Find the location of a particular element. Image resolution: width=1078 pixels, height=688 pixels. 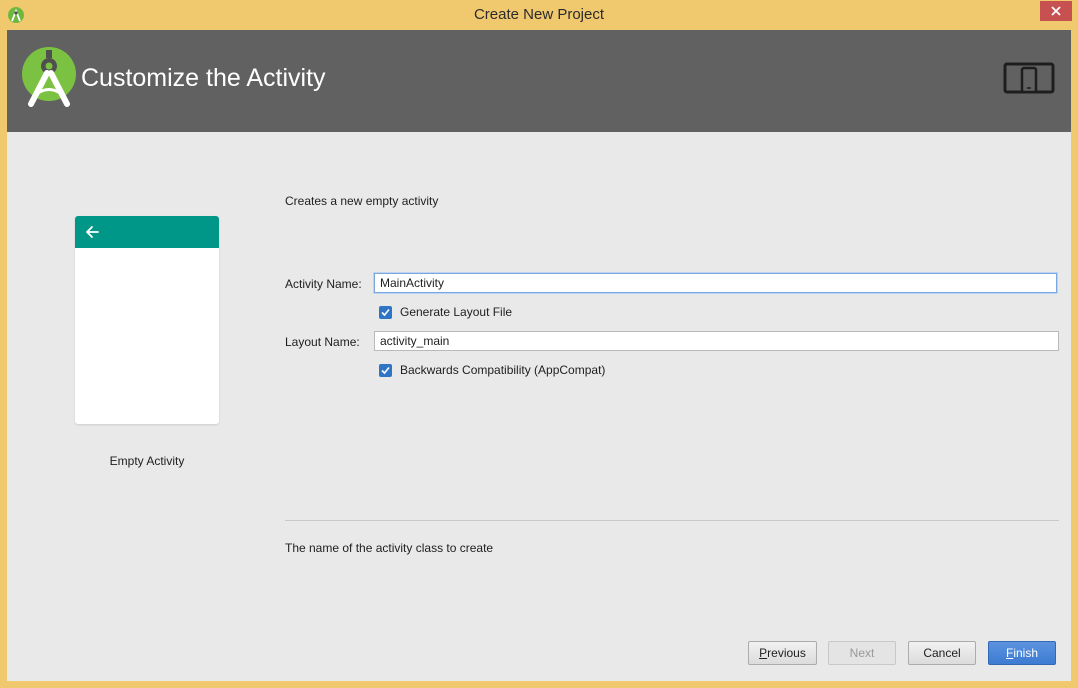

previous-button: Previous is located at coordinates (782, 653).